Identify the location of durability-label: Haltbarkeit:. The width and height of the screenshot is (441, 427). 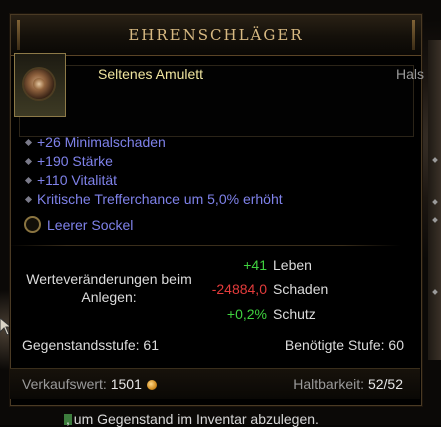
(329, 384).